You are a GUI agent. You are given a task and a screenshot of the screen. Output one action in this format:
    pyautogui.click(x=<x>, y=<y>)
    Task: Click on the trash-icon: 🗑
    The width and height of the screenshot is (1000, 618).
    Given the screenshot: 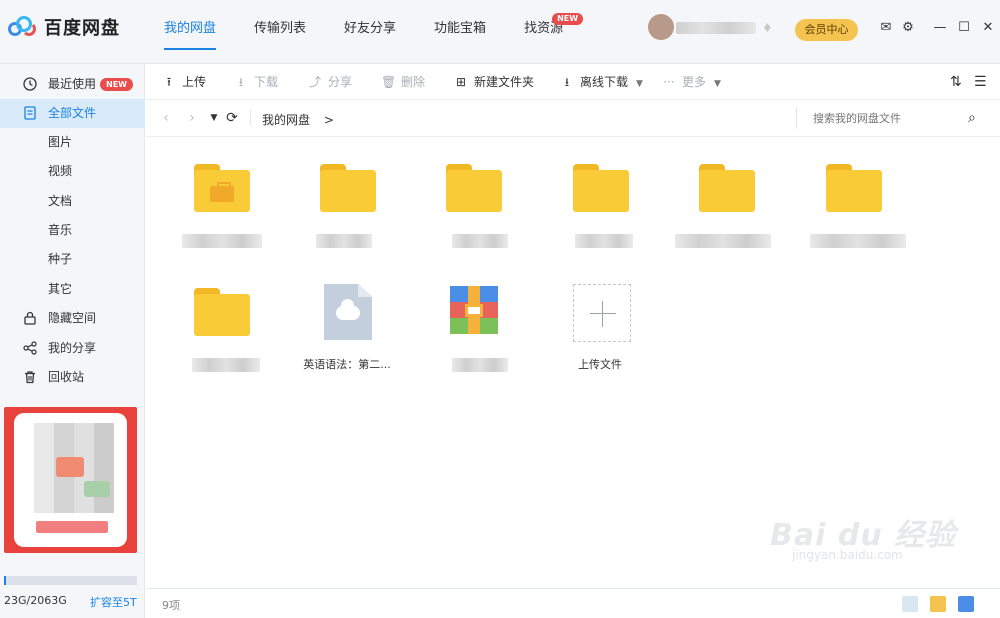 What is the action you would take?
    pyautogui.click(x=389, y=82)
    